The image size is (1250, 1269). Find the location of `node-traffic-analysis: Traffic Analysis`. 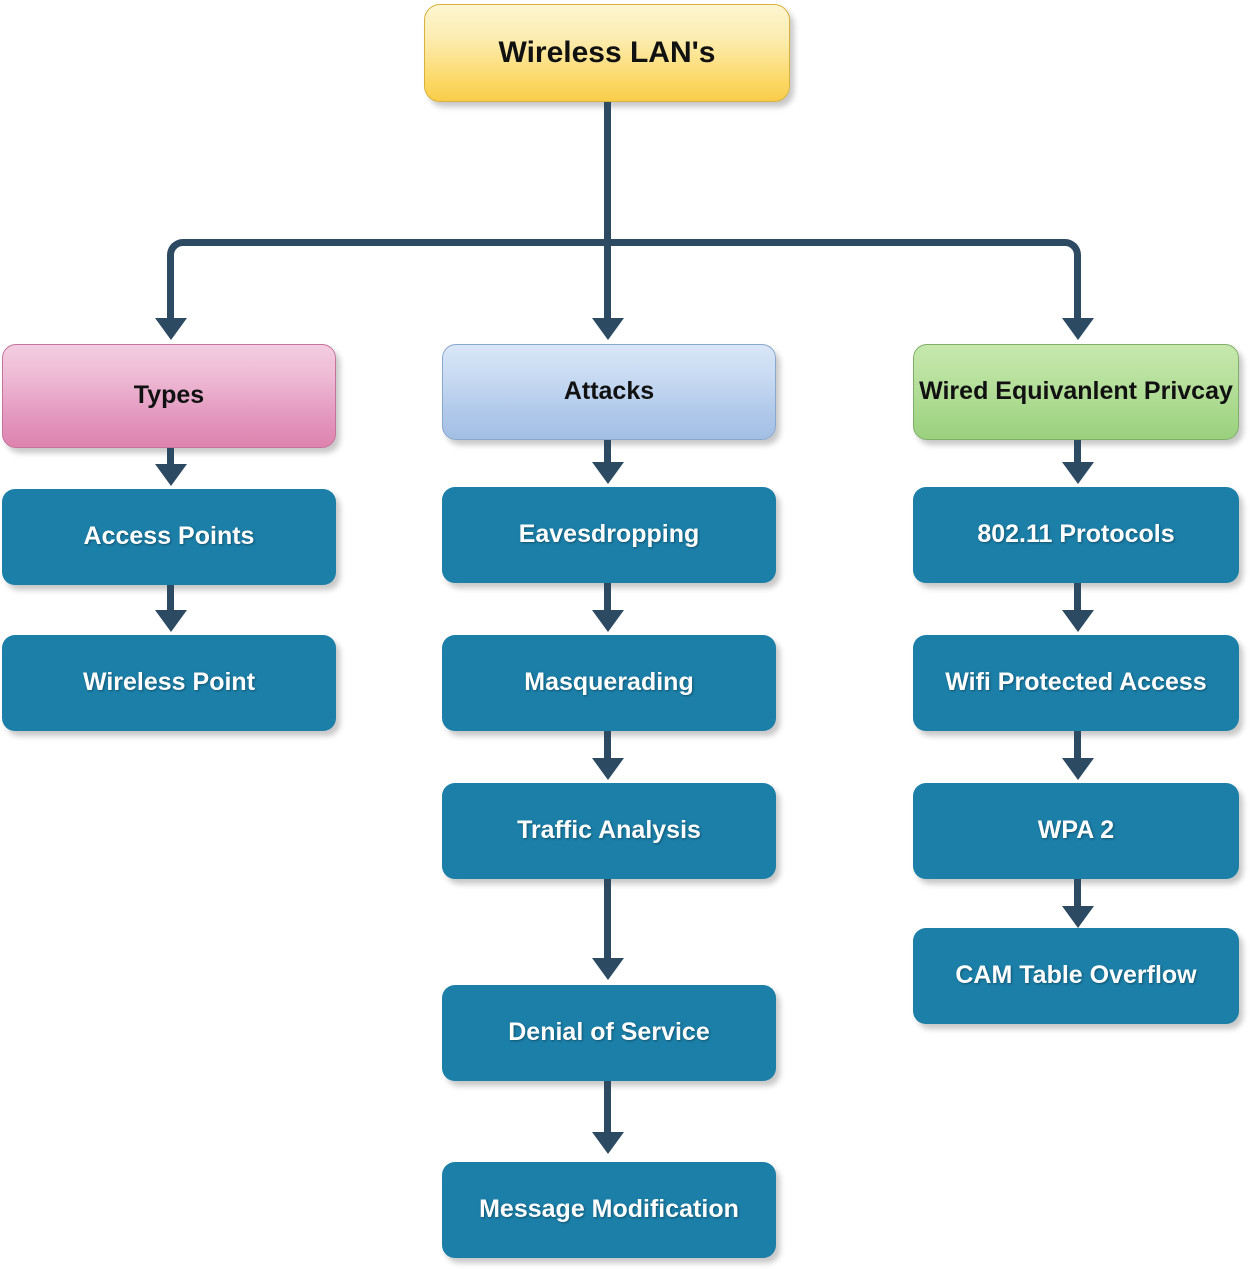

node-traffic-analysis: Traffic Analysis is located at coordinates (609, 831).